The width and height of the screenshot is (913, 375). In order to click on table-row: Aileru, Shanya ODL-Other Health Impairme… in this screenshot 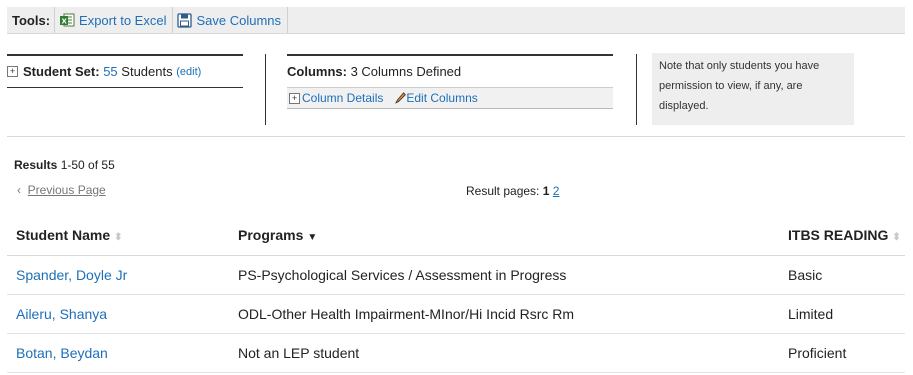, I will do `click(456, 314)`.